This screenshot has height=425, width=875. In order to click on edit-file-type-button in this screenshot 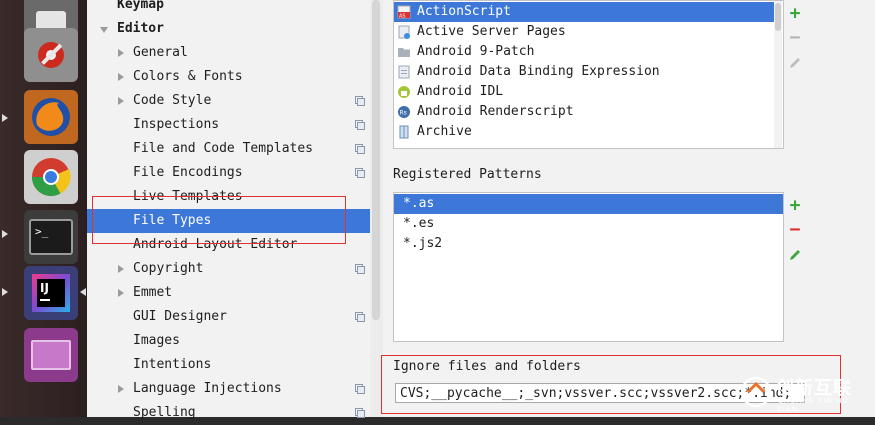, I will do `click(795, 63)`.